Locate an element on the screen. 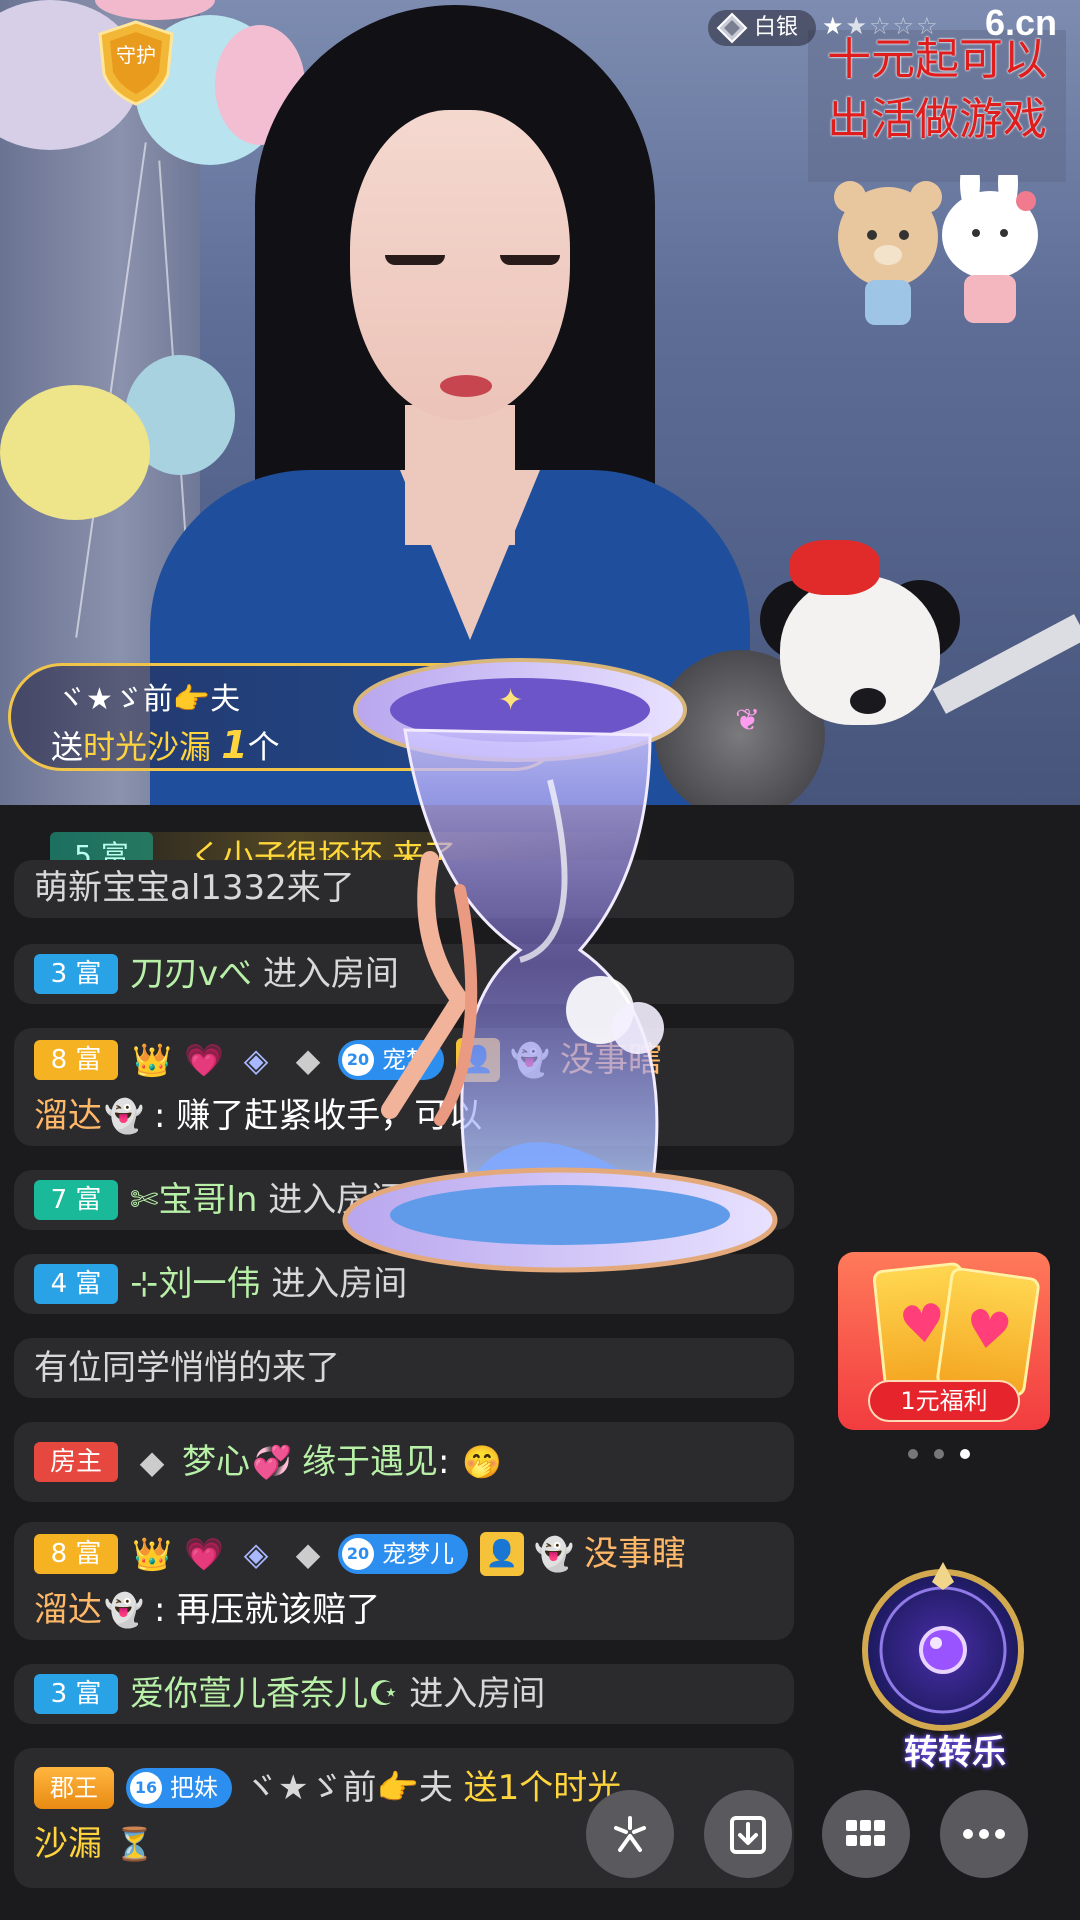  username: ヾ★ゞ前👉夫 is located at coordinates (348, 1788).